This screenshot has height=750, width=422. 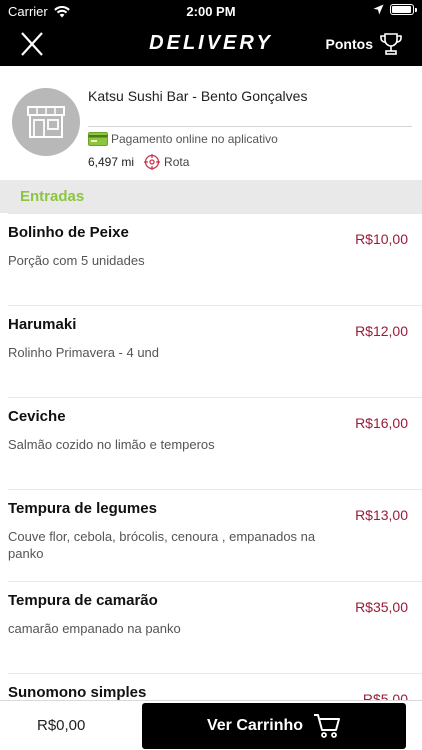 I want to click on section-title: Entradas, so click(x=52, y=196).